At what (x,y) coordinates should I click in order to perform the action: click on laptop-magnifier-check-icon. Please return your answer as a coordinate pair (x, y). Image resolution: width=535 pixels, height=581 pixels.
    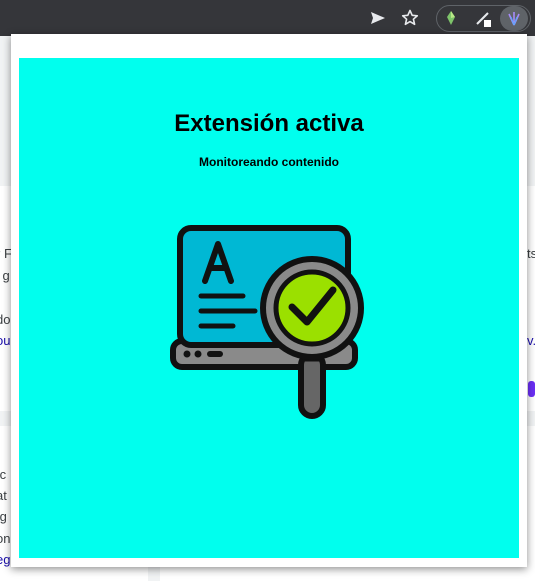
    Looking at the image, I should click on (267, 322).